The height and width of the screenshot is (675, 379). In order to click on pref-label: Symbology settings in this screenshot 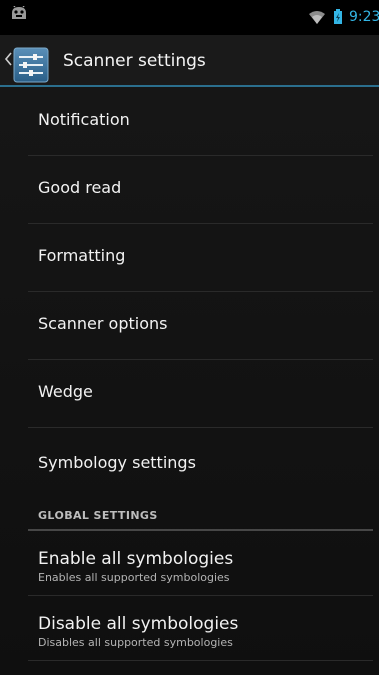, I will do `click(117, 462)`.